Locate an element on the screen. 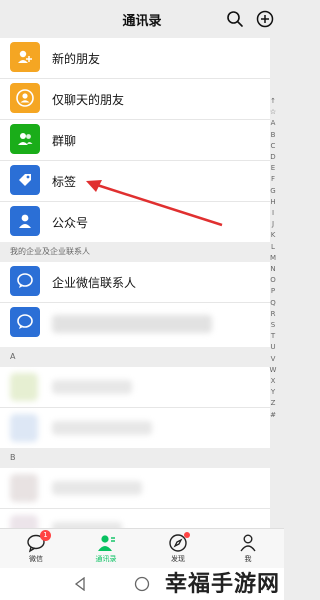 Image resolution: width=320 pixels, height=600 pixels. tab-chats: 1 微信 is located at coordinates (36, 547).